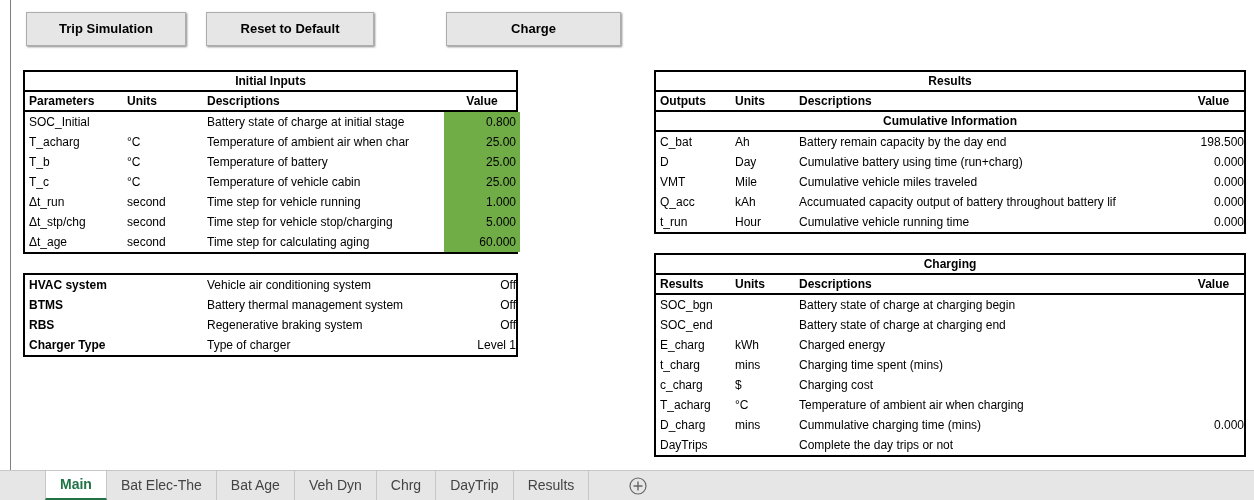 This screenshot has width=1254, height=500. I want to click on table-cell-text: Regenerative braking system, so click(285, 325).